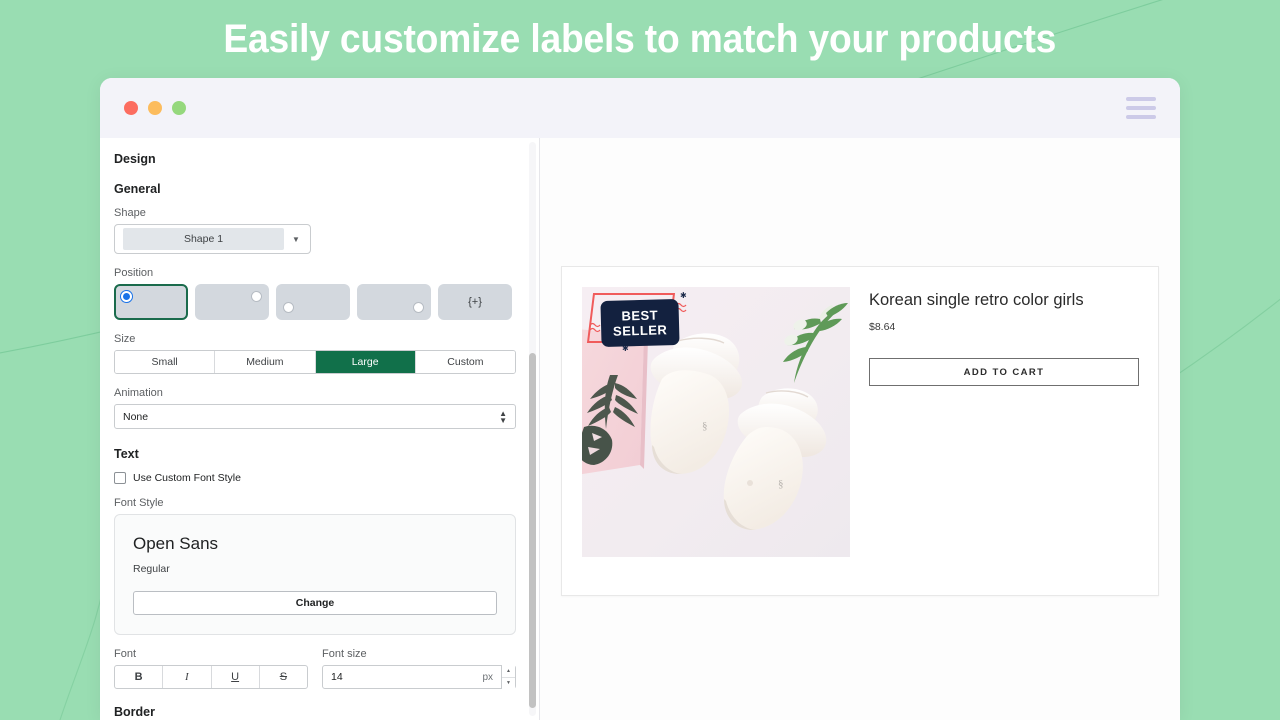 The height and width of the screenshot is (720, 1280). I want to click on position-label: Position, so click(134, 273).